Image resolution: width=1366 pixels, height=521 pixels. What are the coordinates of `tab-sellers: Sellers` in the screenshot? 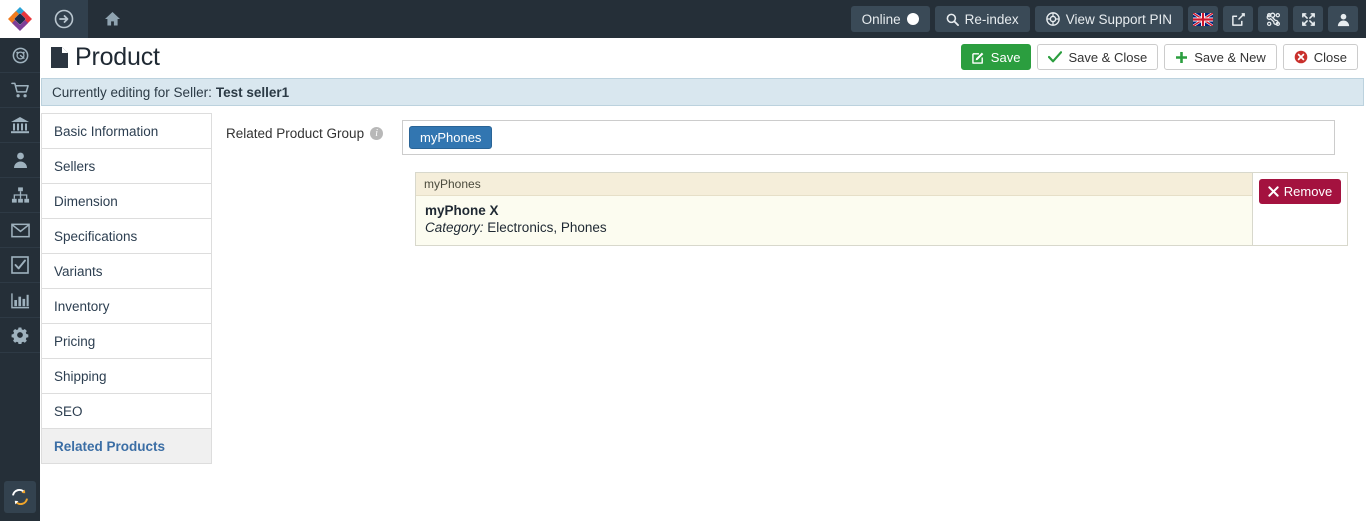 It's located at (126, 166).